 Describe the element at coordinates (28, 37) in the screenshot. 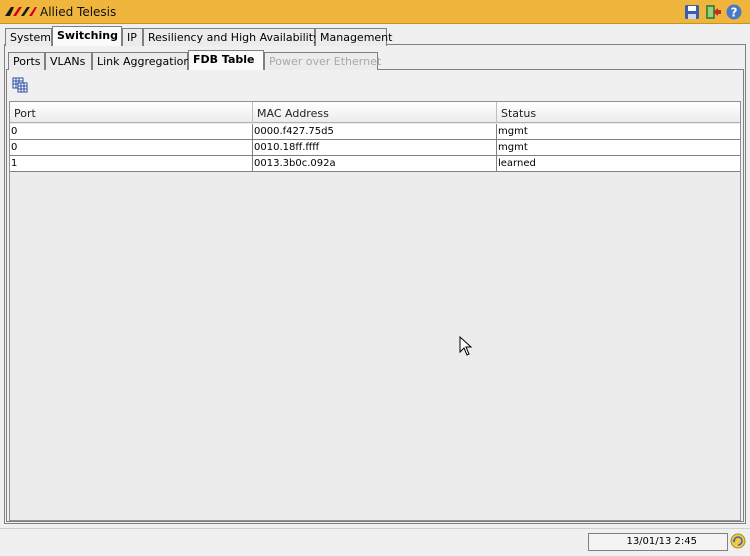

I see `tab-system: System` at that location.